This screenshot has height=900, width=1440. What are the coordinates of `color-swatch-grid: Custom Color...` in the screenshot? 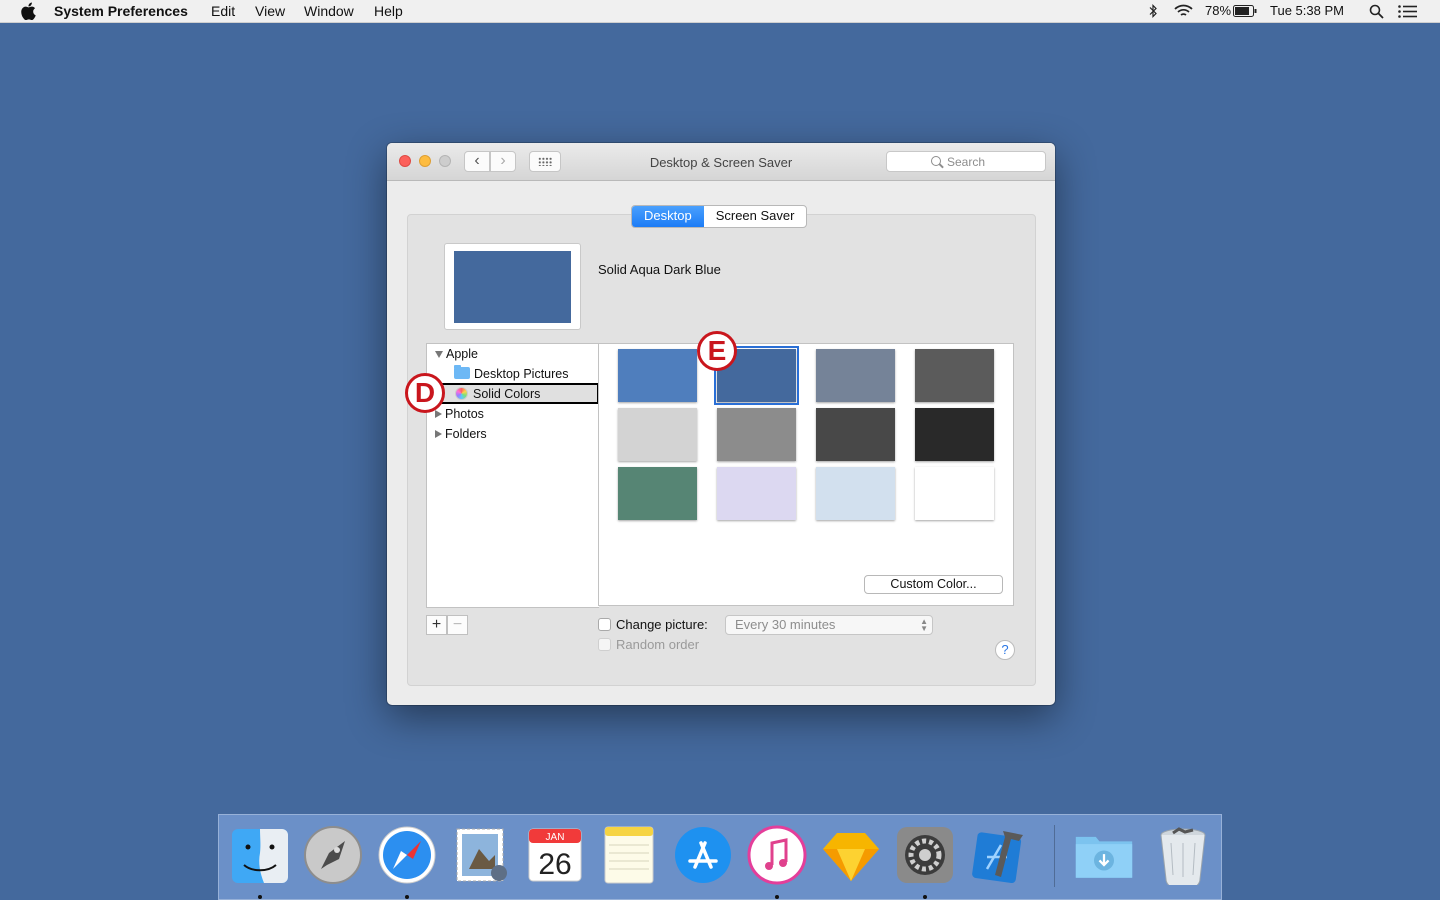 It's located at (806, 474).